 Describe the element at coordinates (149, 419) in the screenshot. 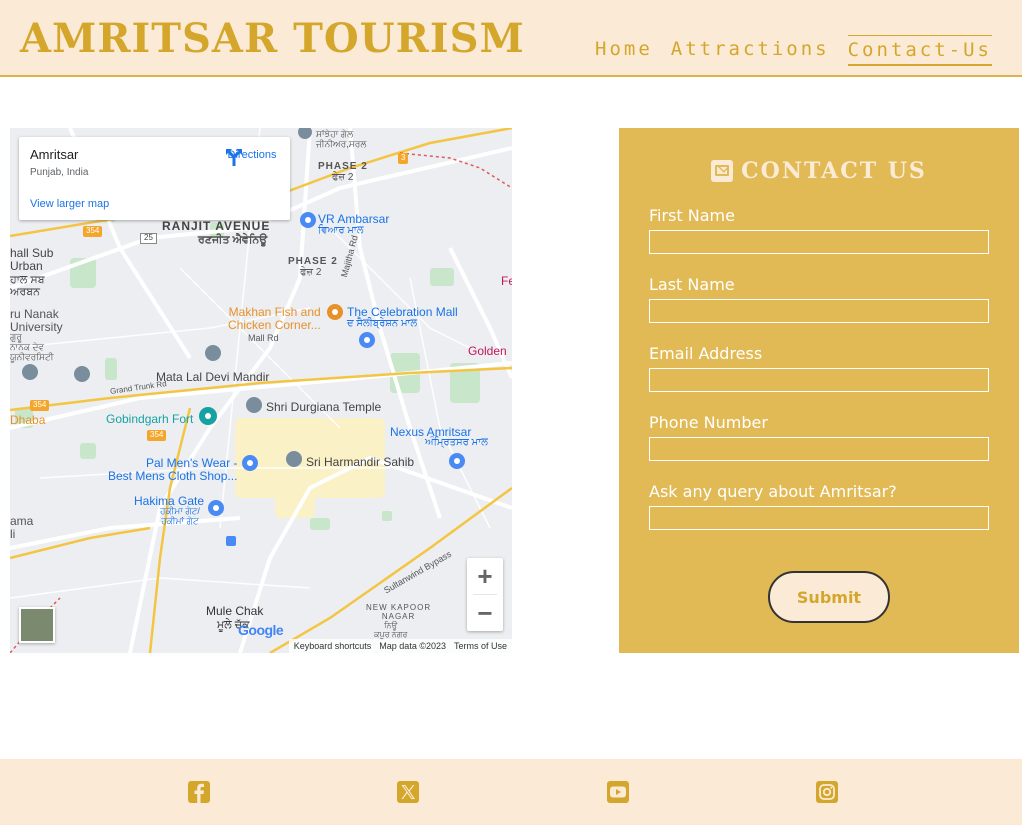

I see `map-label-gobindgarh: Gobindgarh Fort` at that location.